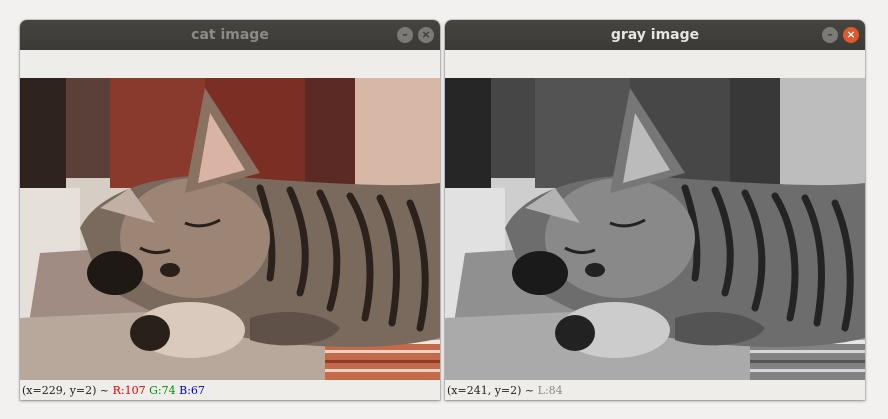 Image resolution: width=888 pixels, height=419 pixels. Describe the element at coordinates (491, 390) in the screenshot. I see `cursor-coords: (x=241, y=2) ~` at that location.